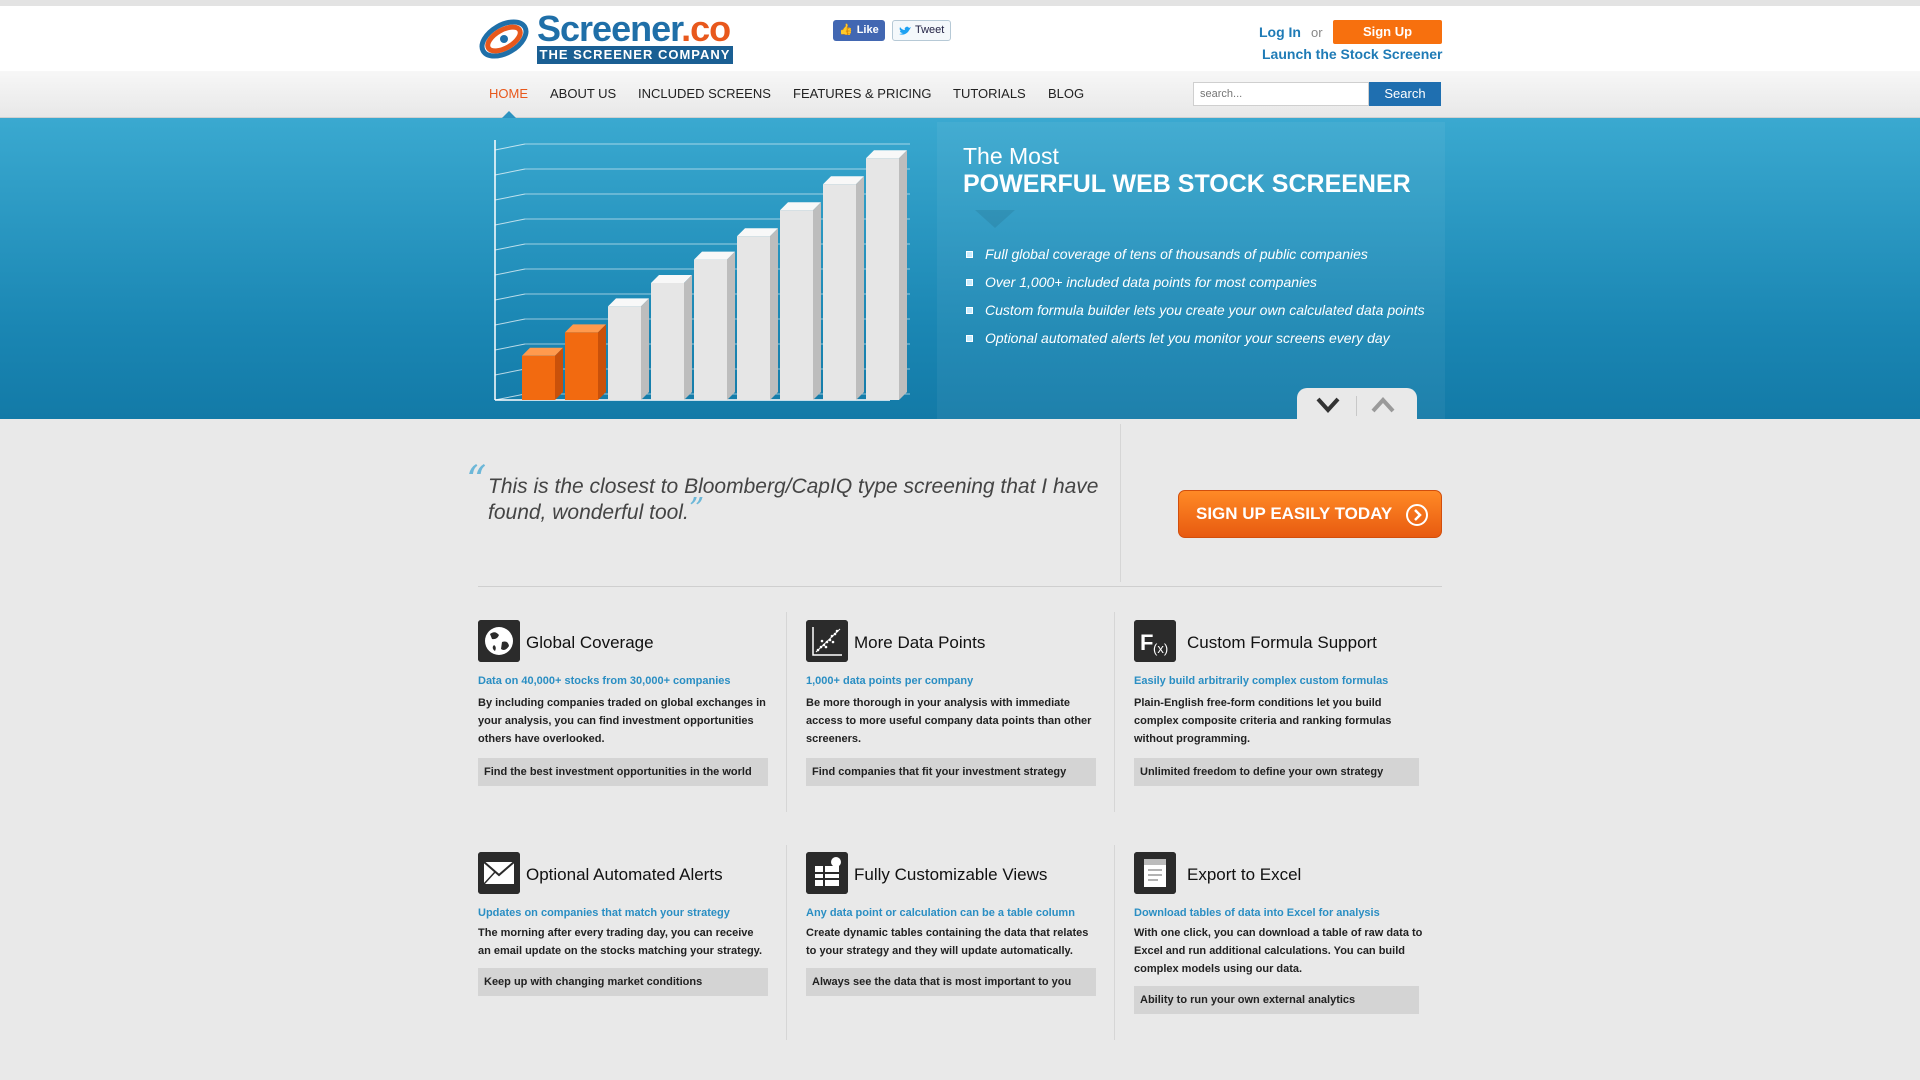  Describe the element at coordinates (846, 30) in the screenshot. I see `thumbs-up-icon: 👍` at that location.